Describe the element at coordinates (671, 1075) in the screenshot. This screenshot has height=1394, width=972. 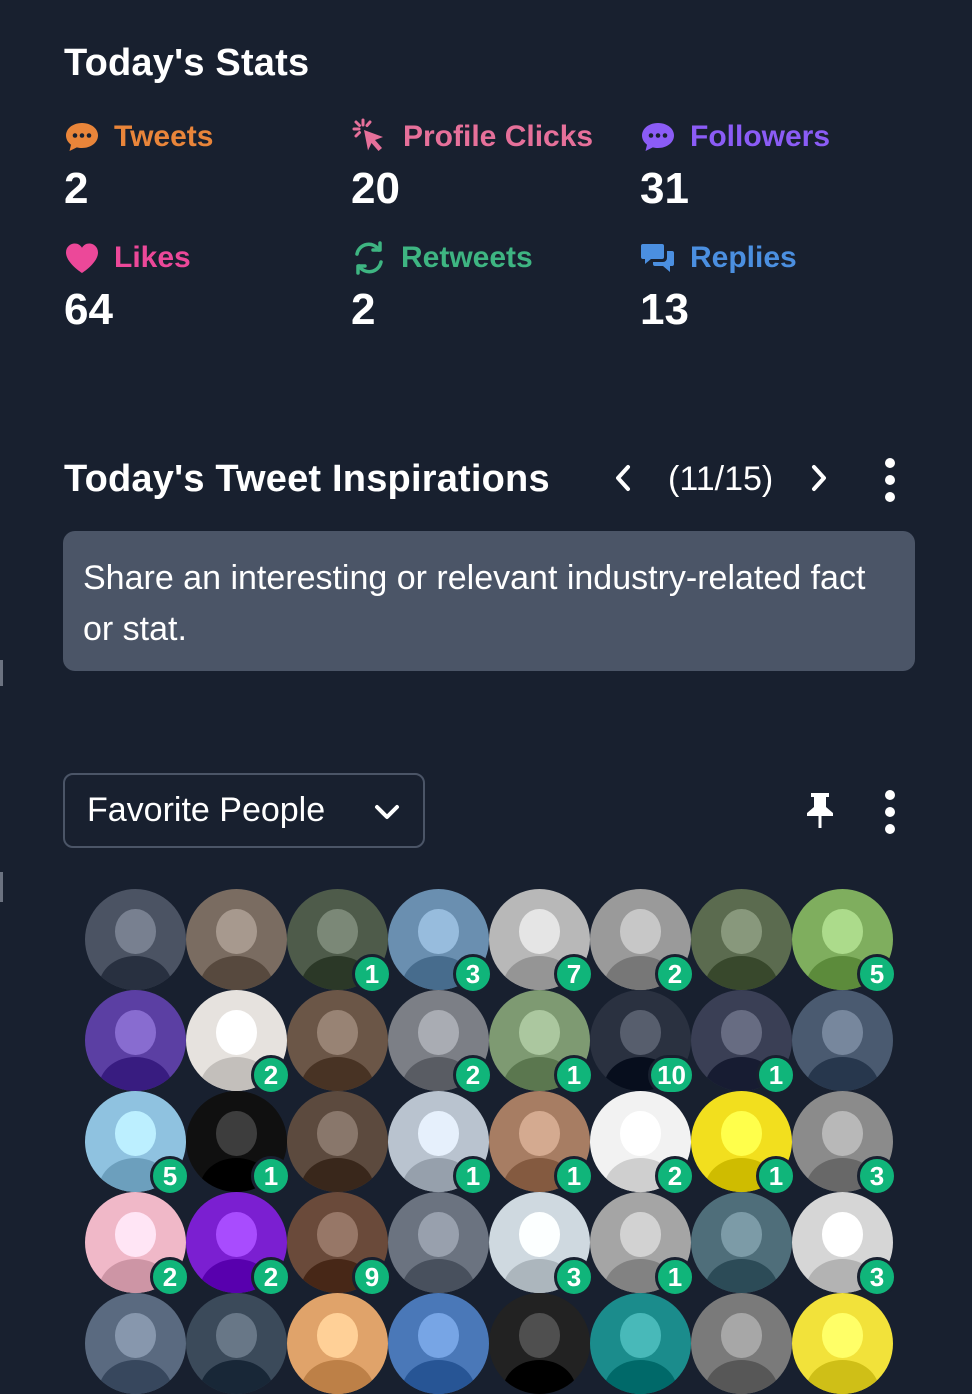
I see `avatar-badge: 10` at that location.